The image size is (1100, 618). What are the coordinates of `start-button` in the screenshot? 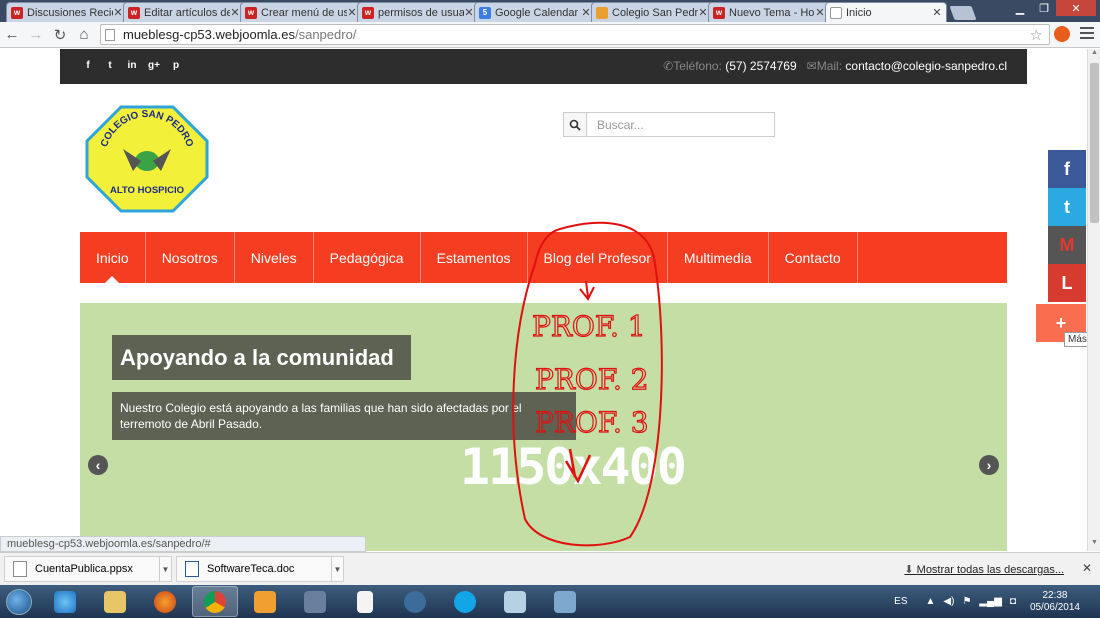 It's located at (19, 601).